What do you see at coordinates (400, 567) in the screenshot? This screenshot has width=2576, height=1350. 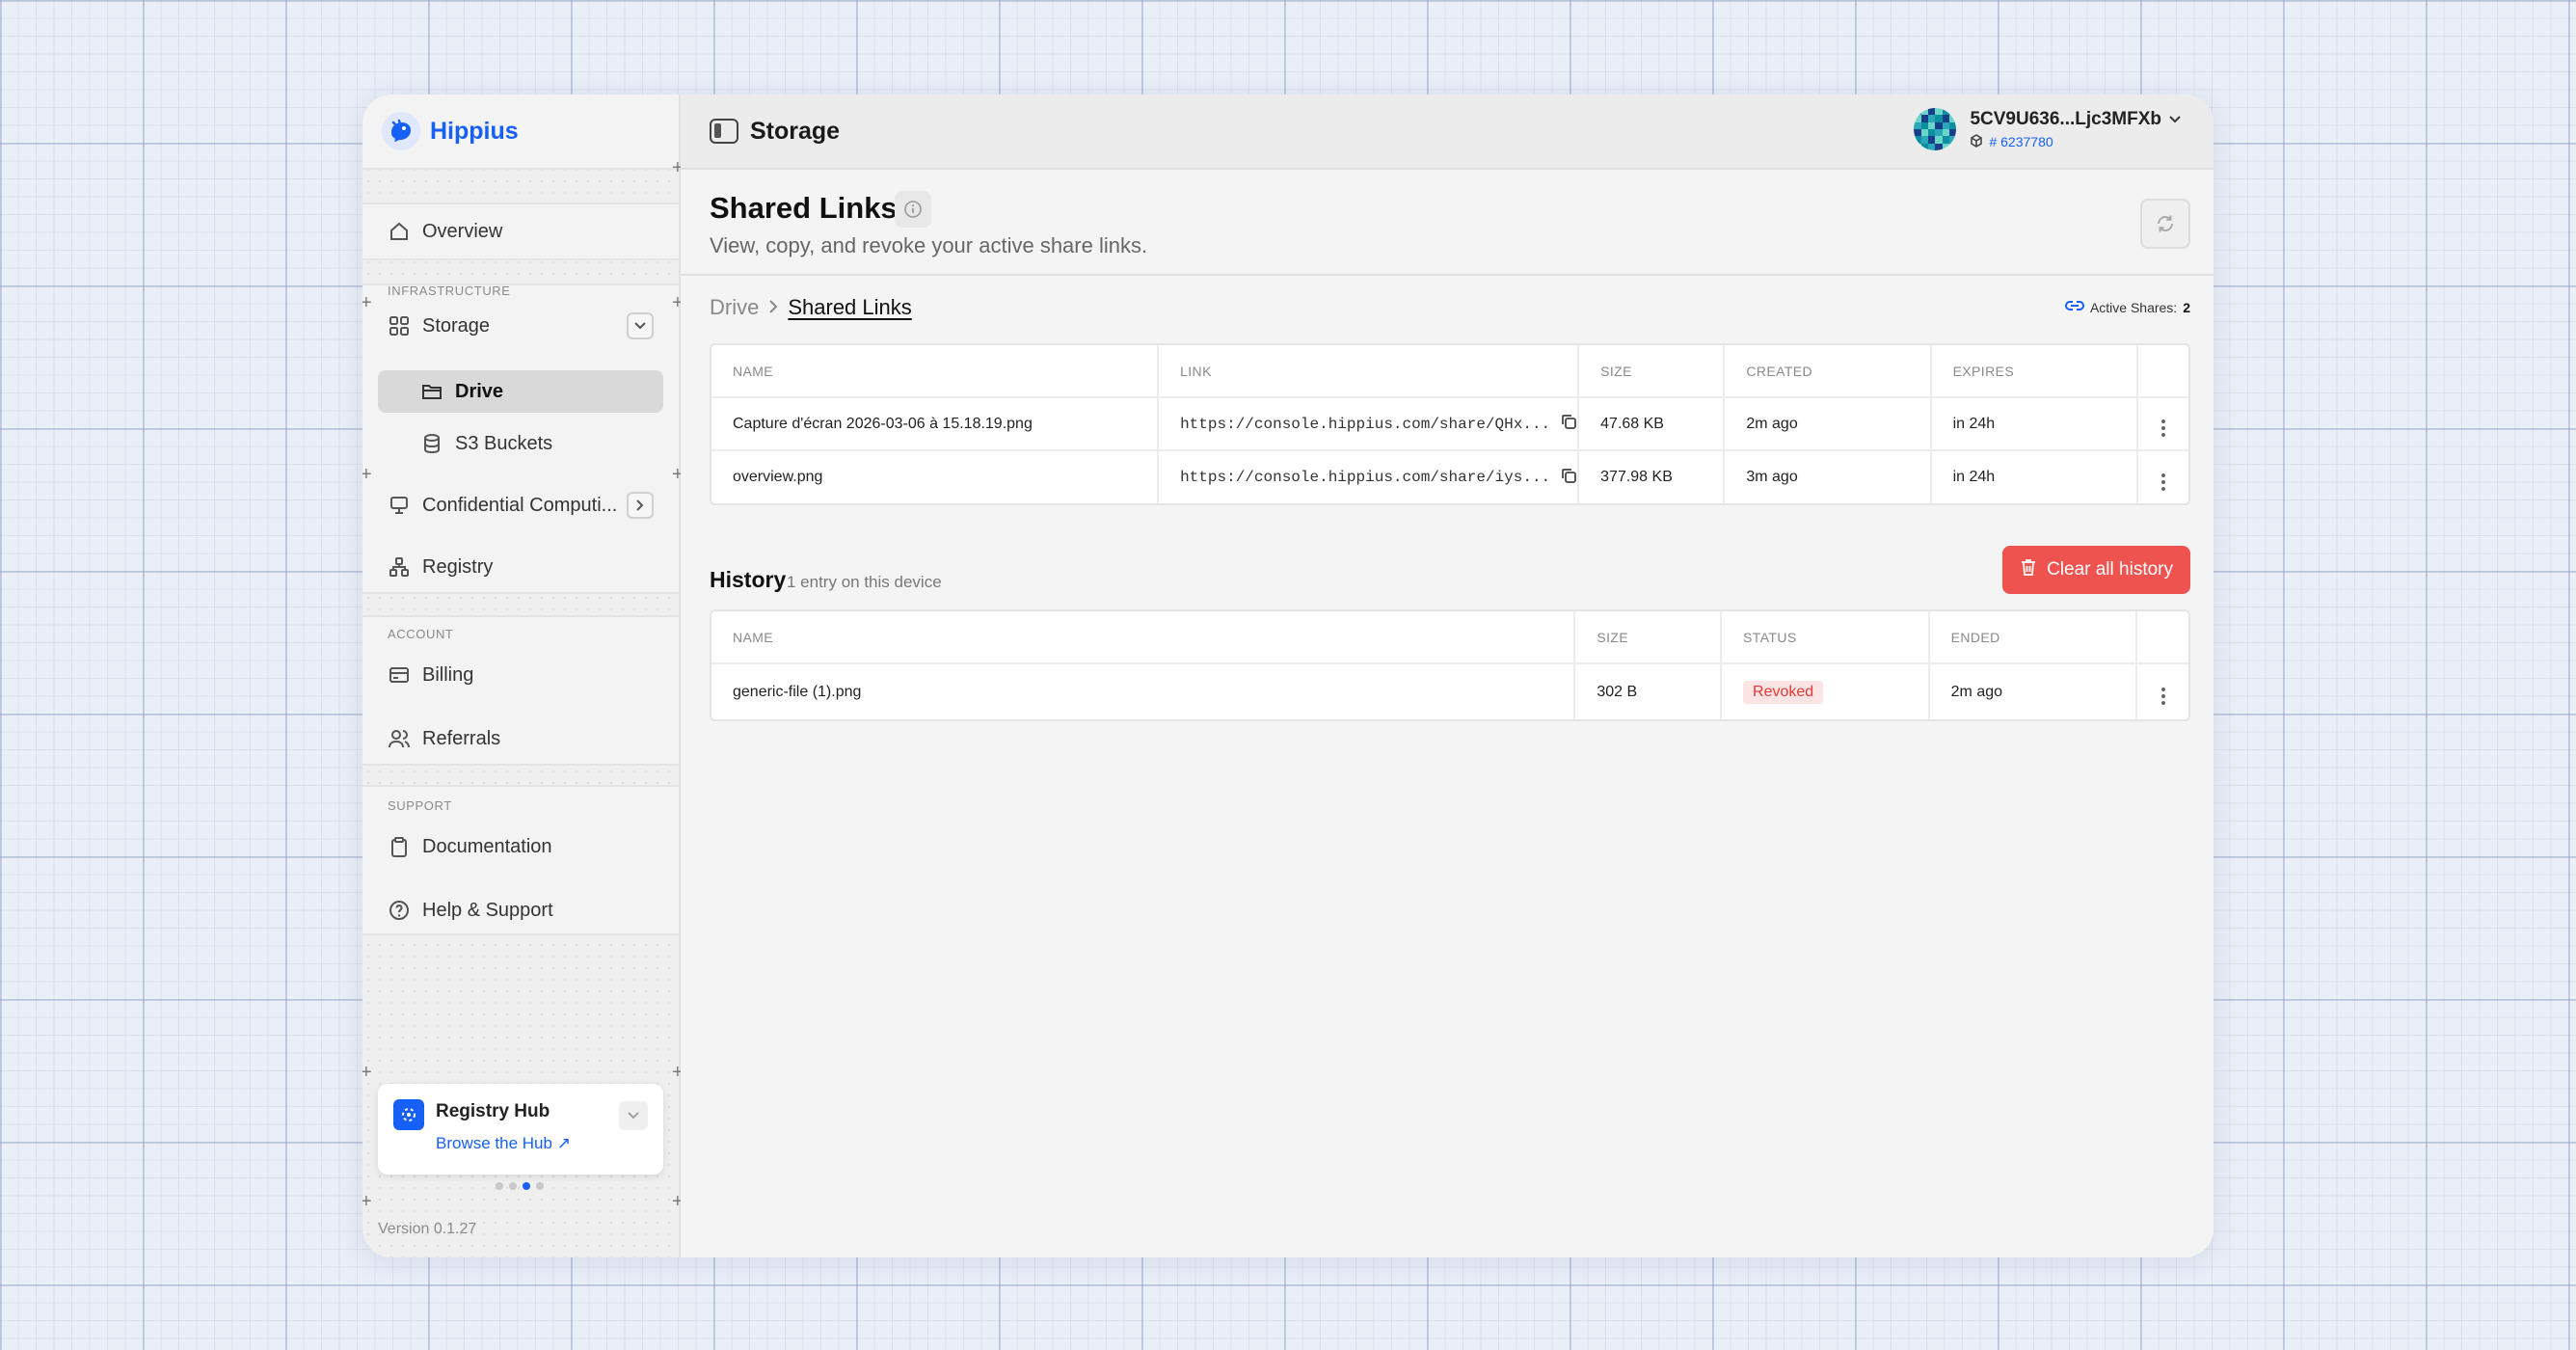 I see `network-icon` at bounding box center [400, 567].